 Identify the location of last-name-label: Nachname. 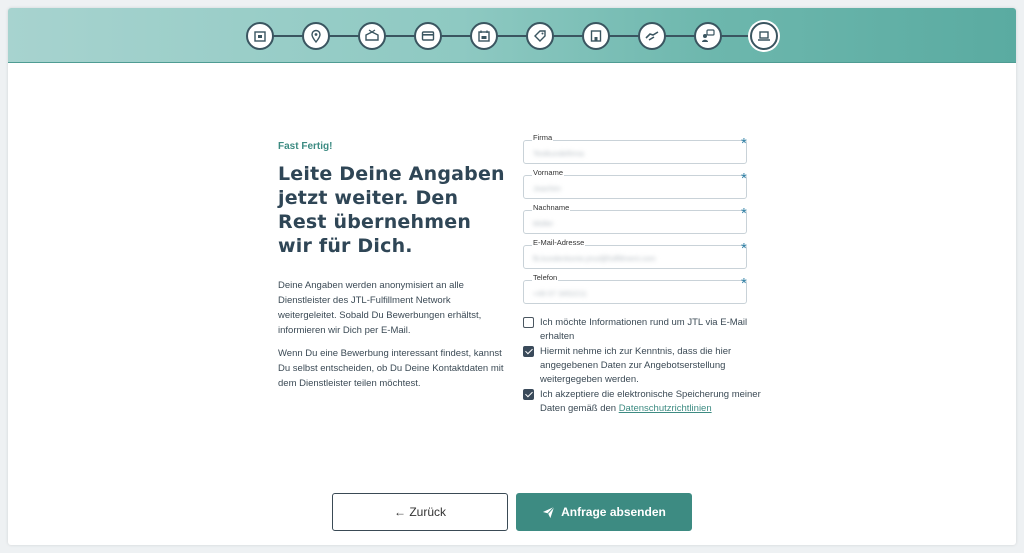
(551, 207).